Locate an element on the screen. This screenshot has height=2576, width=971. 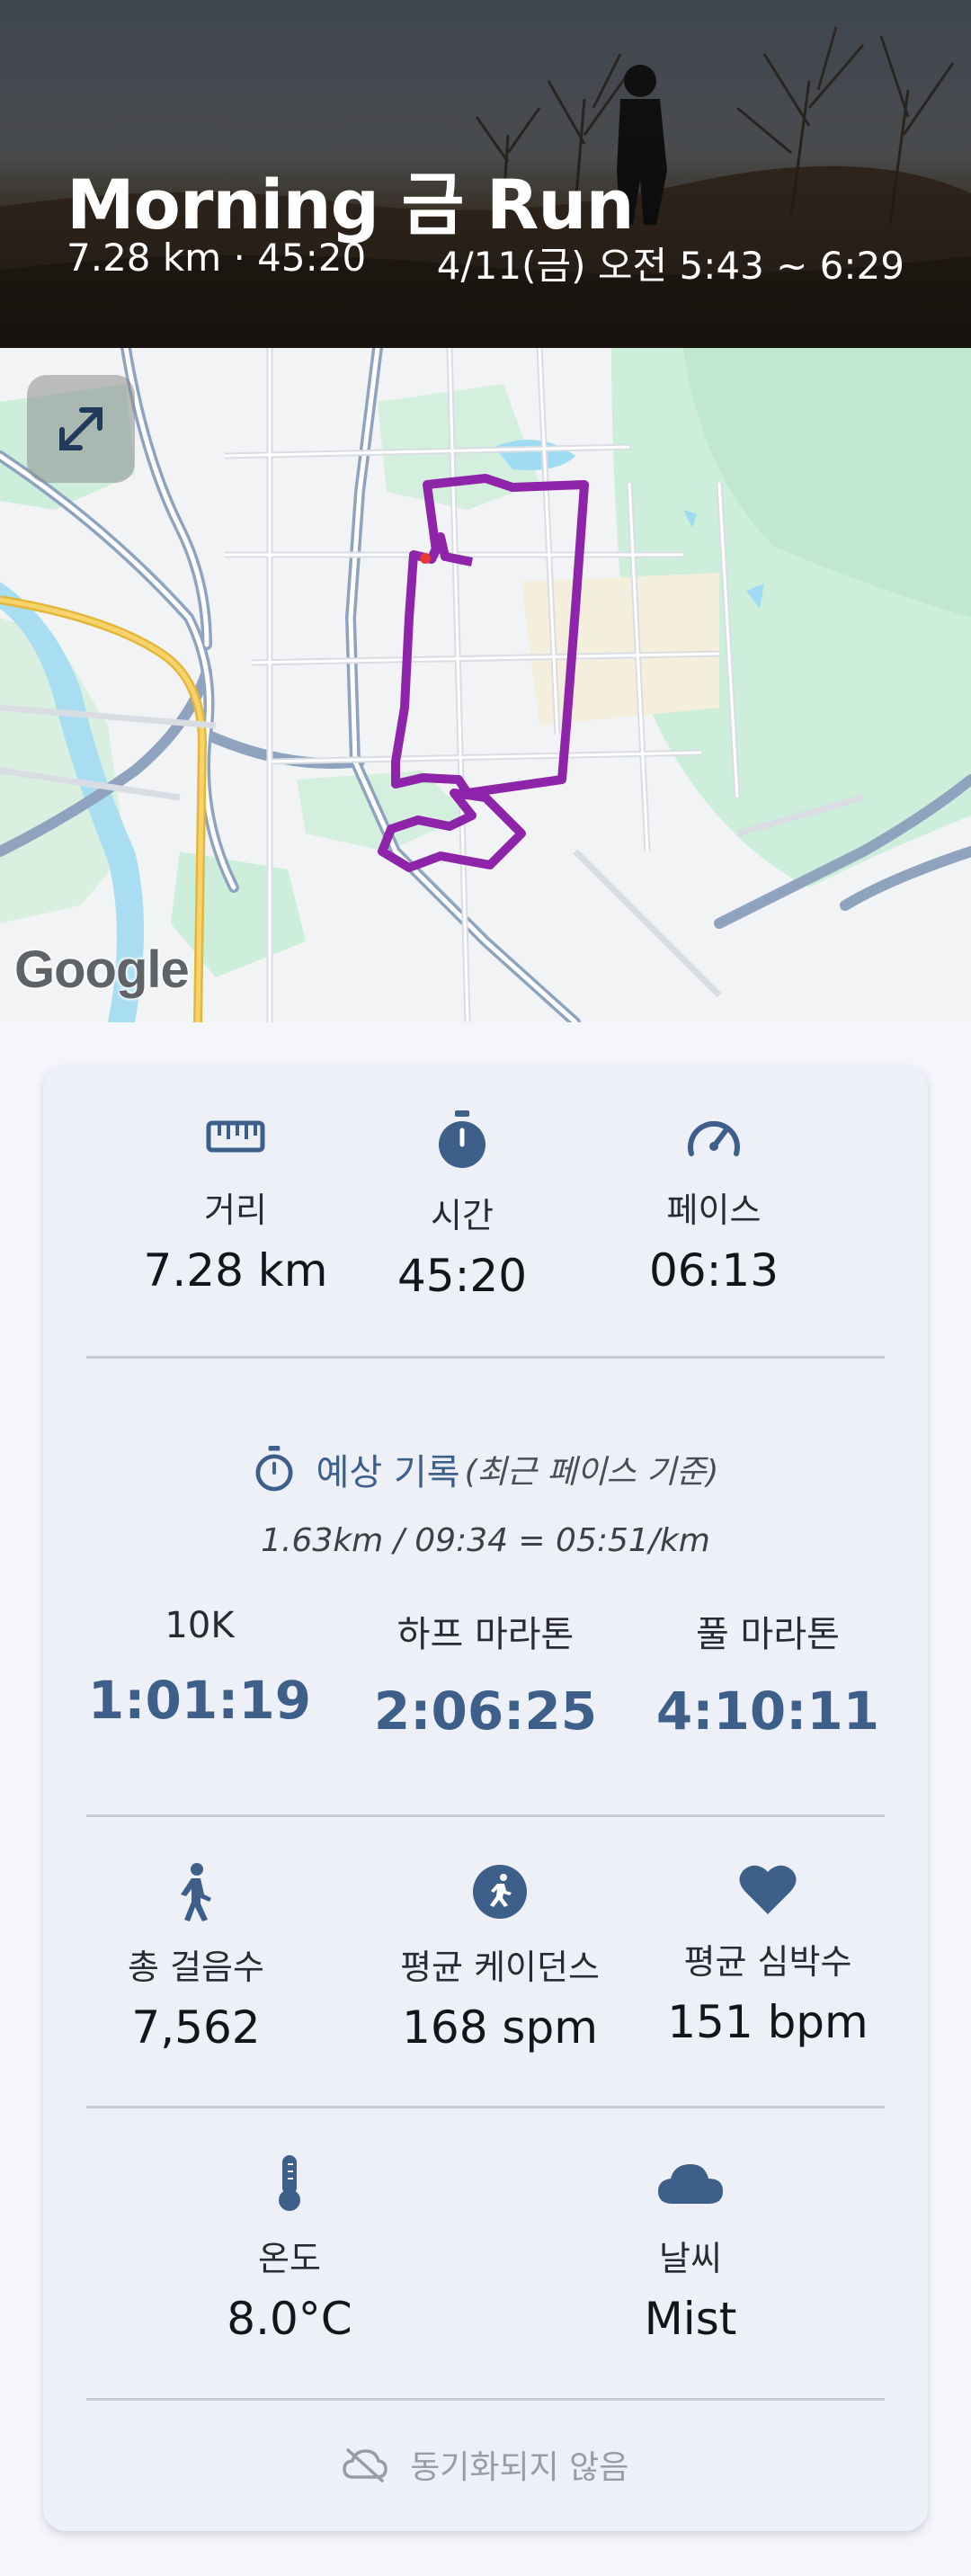
stat-pace-label: 페이스 is located at coordinates (714, 1210).